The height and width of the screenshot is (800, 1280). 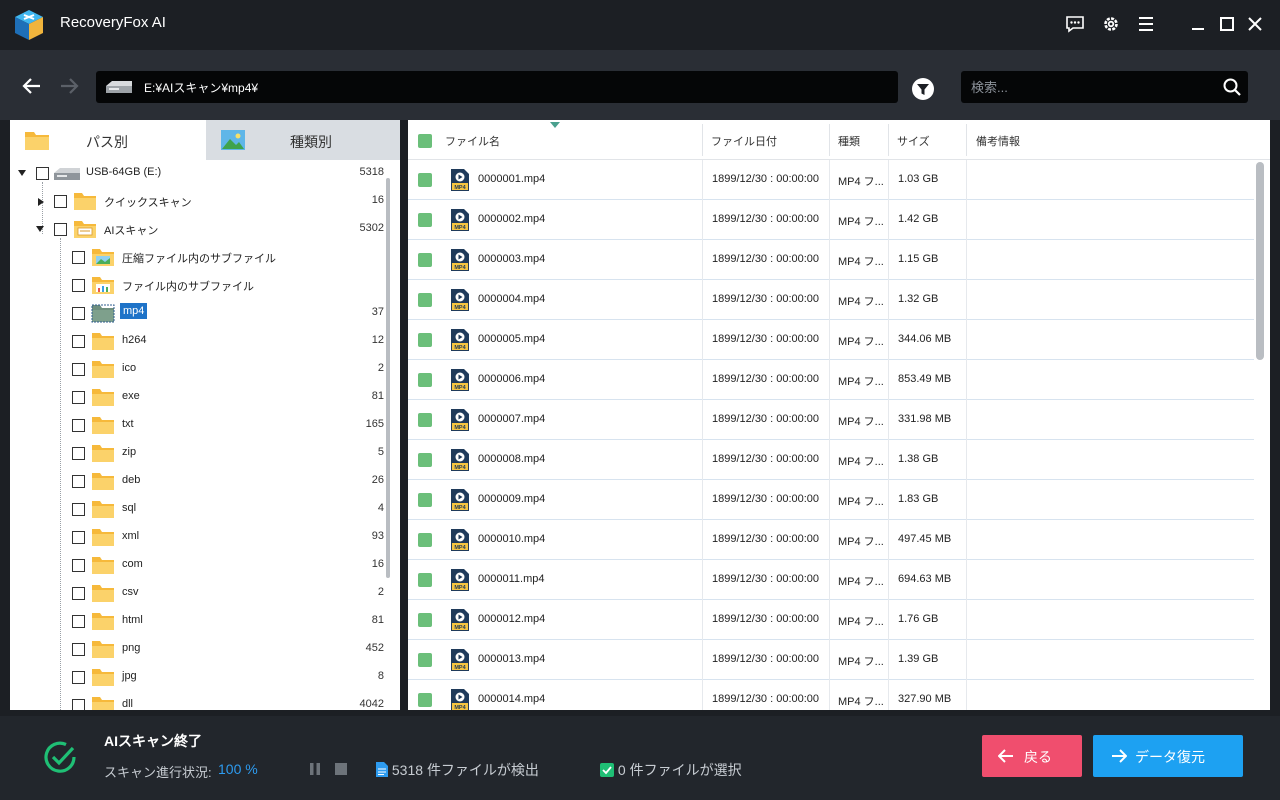 What do you see at coordinates (199, 258) in the screenshot?
I see `tree-item-archive-subfiles: 圧縮ファイル内のサブファイル` at bounding box center [199, 258].